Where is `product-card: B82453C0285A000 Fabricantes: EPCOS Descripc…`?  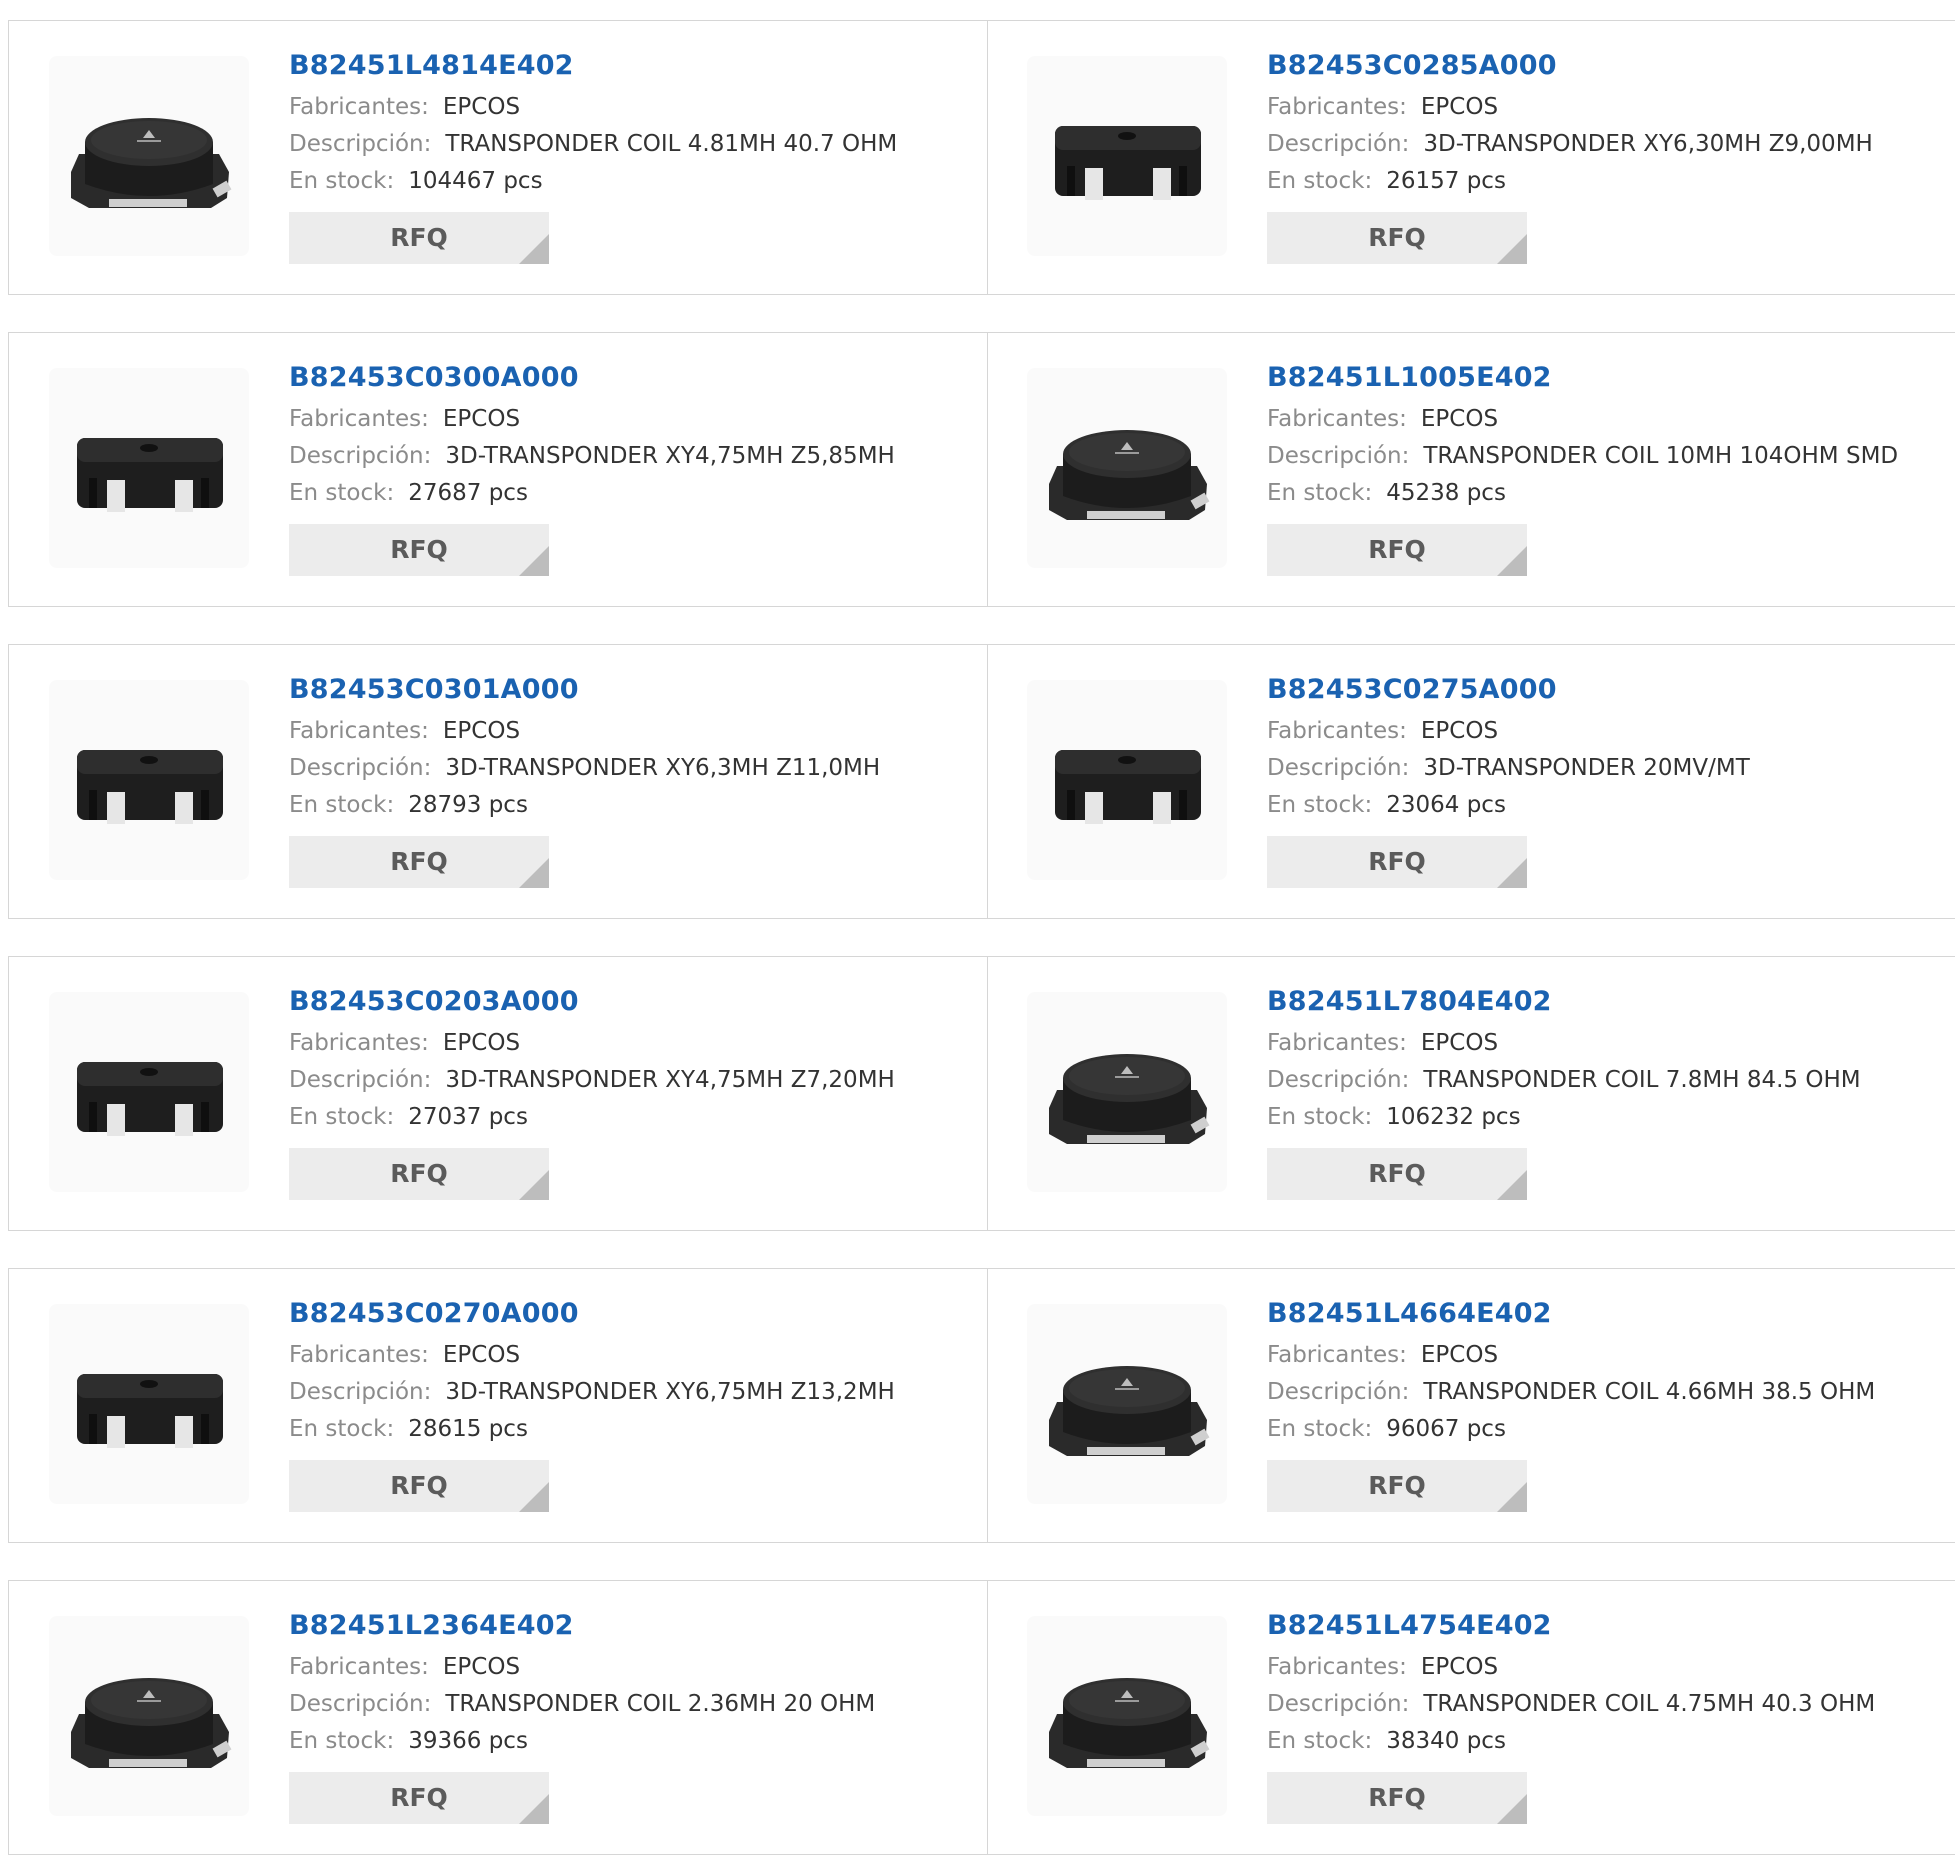 product-card: B82453C0285A000 Fabricantes: EPCOS Descripc… is located at coordinates (1471, 157).